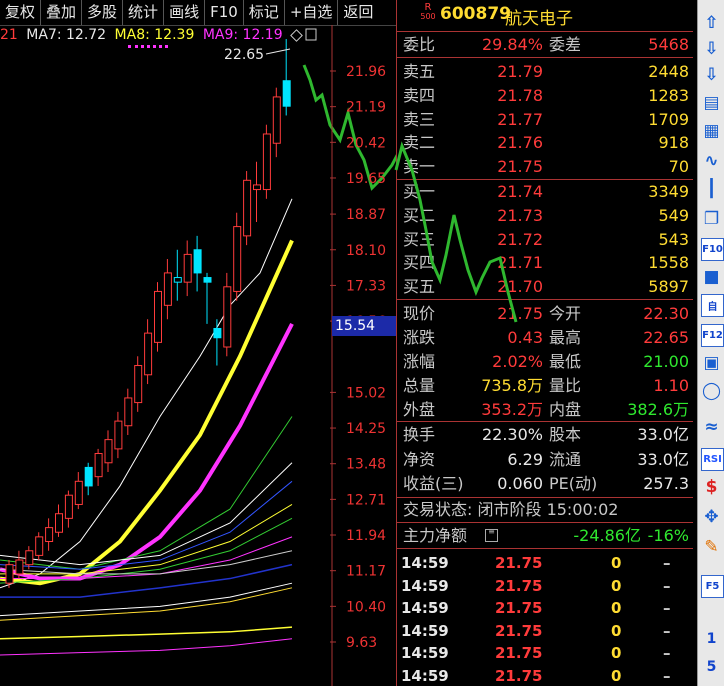 The height and width of the screenshot is (686, 724). I want to click on f10-icon: F10, so click(712, 249).